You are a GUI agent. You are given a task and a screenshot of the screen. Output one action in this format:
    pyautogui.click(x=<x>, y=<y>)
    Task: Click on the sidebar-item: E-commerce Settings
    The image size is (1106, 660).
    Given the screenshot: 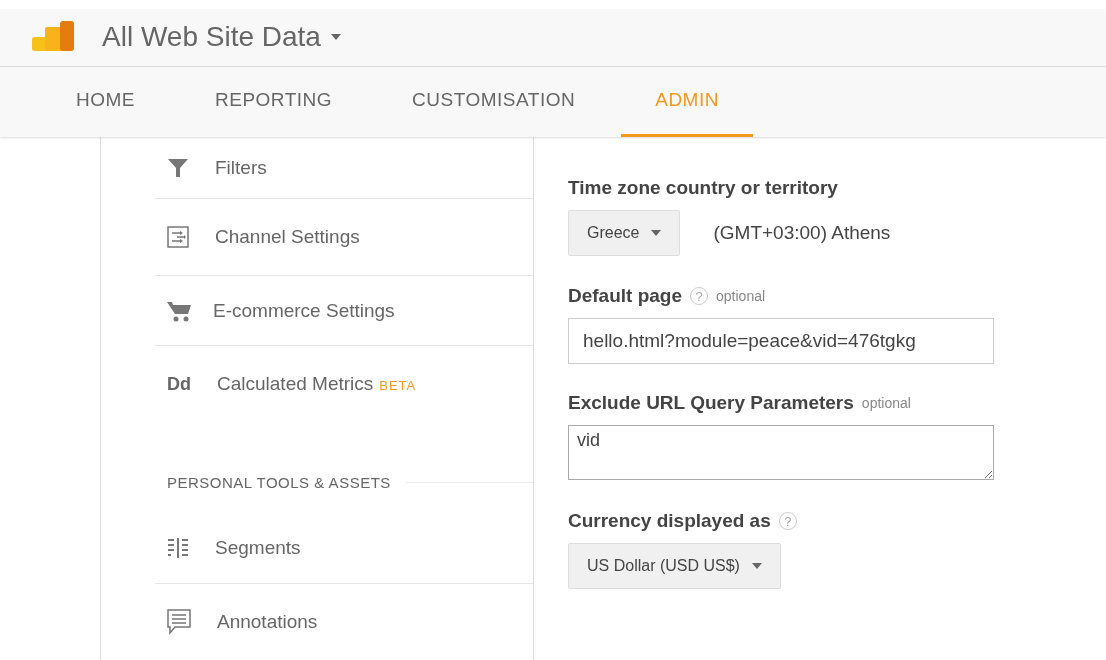 What is the action you would take?
    pyautogui.click(x=344, y=311)
    